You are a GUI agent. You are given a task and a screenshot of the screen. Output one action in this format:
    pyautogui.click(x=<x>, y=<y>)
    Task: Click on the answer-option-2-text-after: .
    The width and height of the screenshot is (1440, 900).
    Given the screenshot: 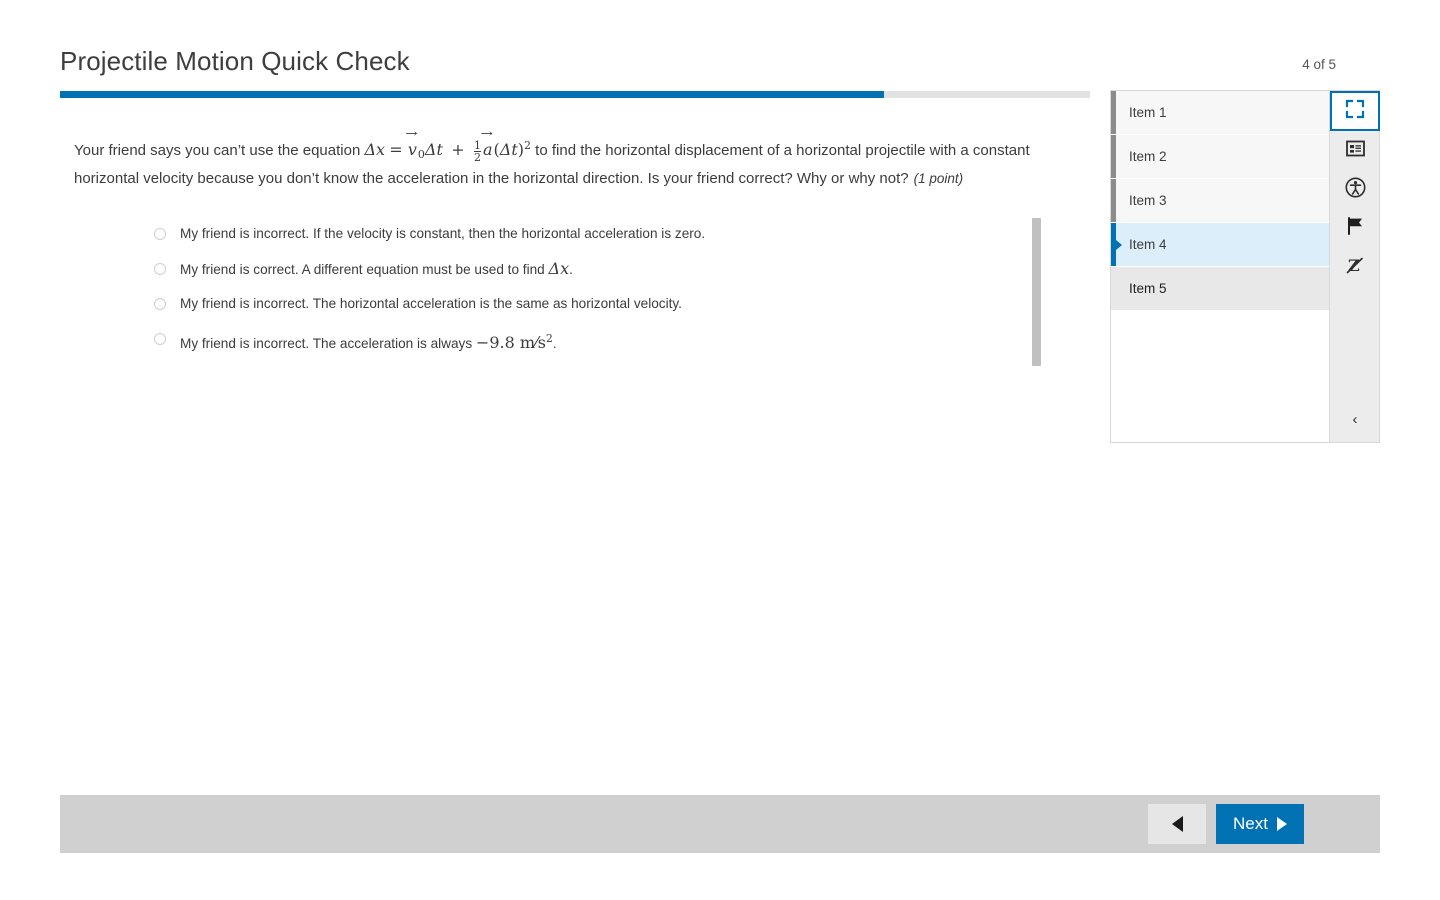 What is the action you would take?
    pyautogui.click(x=571, y=269)
    